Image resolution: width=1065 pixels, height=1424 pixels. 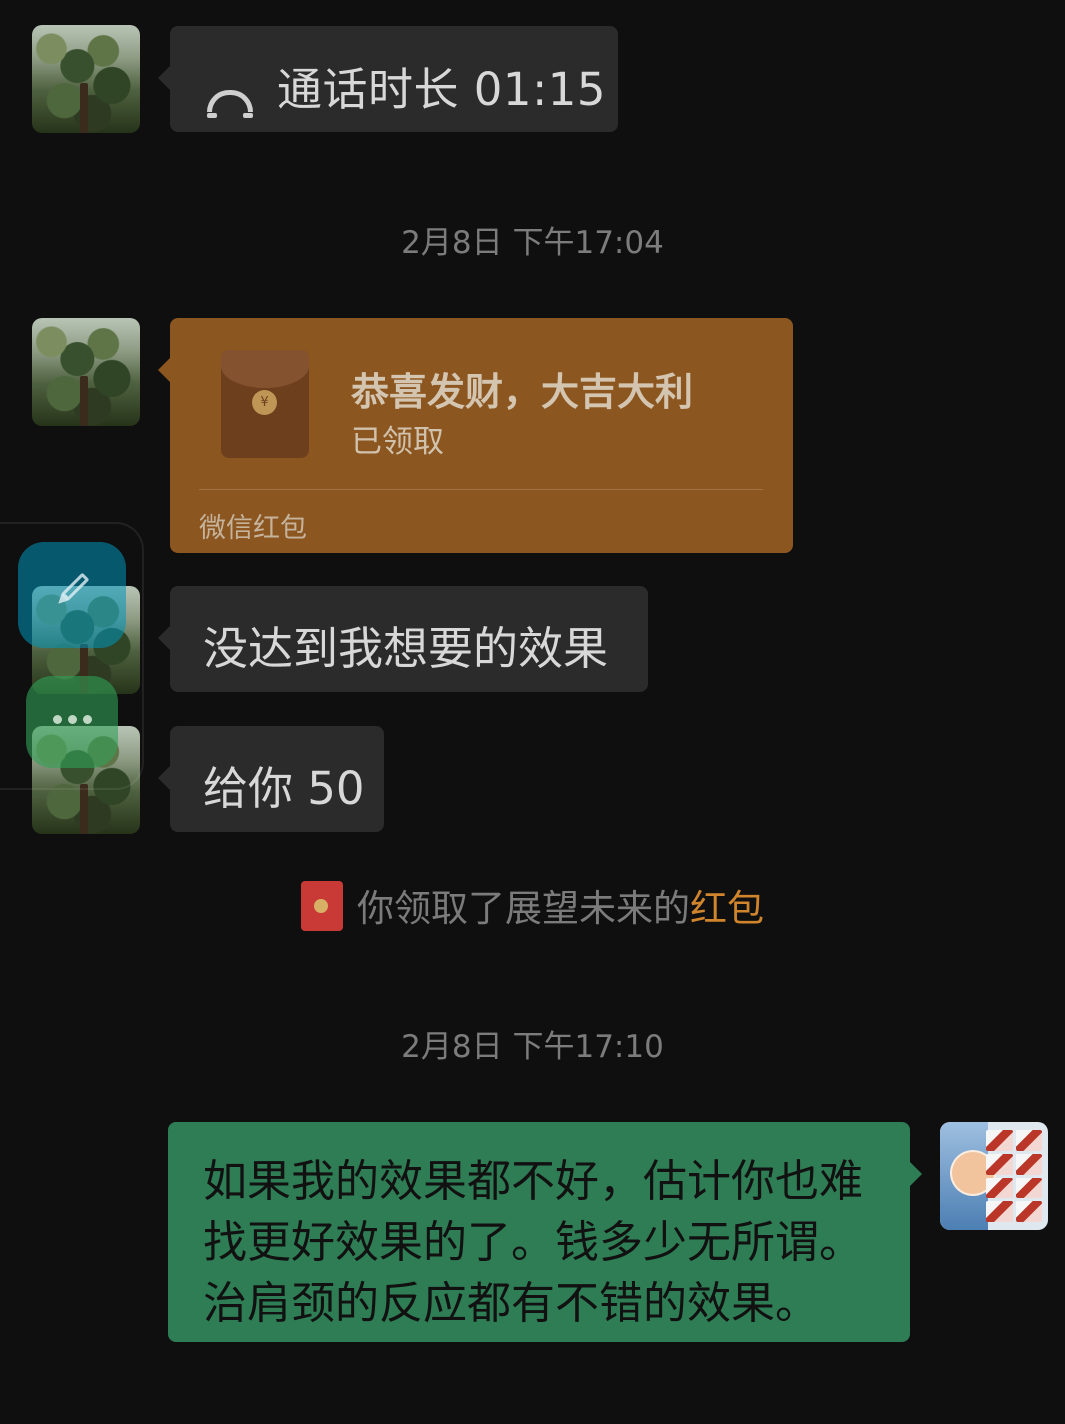 I want to click on red-packet-icon: ¥, so click(x=265, y=404).